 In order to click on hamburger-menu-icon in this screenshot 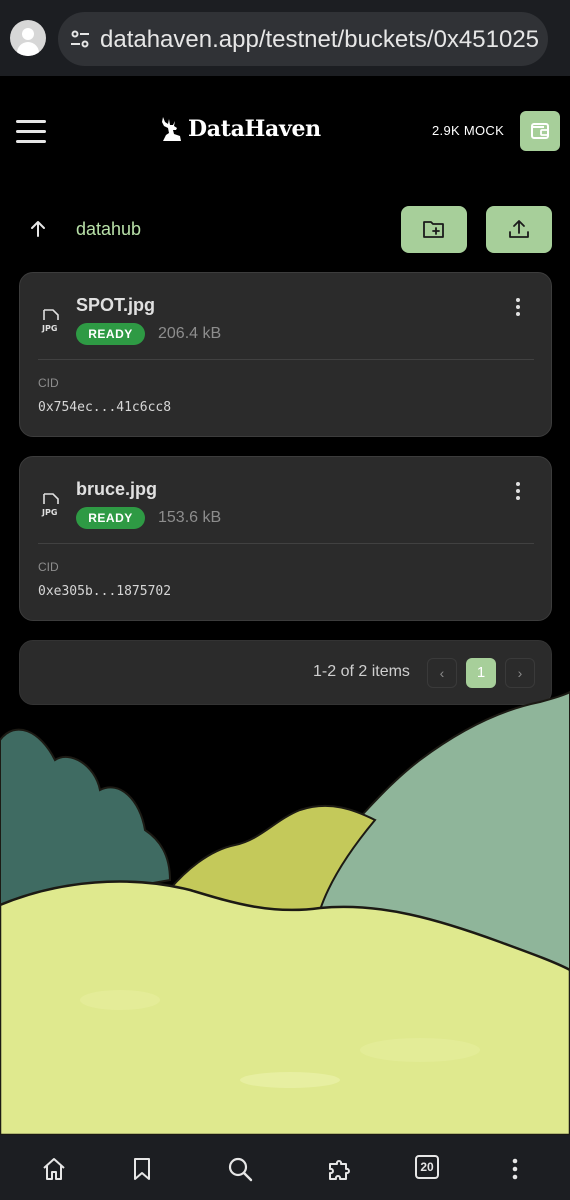, I will do `click(31, 131)`.